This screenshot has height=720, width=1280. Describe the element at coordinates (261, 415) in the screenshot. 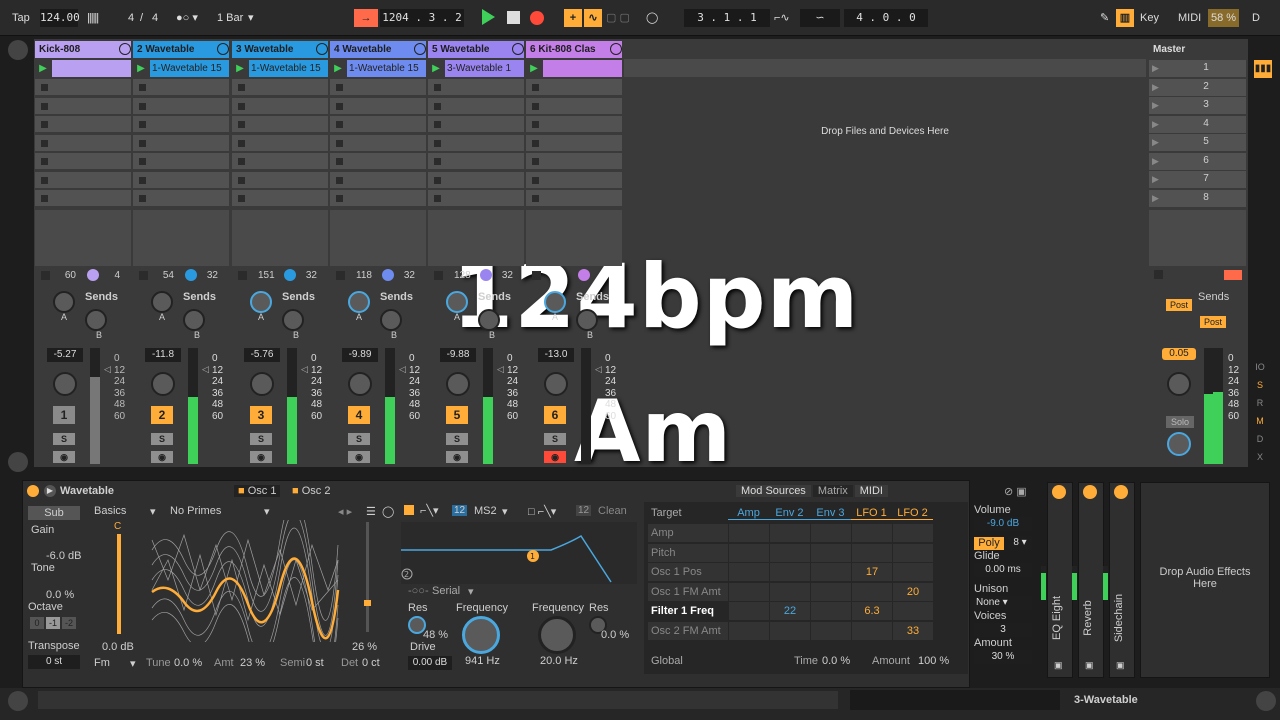

I see `track-activator-button: 3` at that location.